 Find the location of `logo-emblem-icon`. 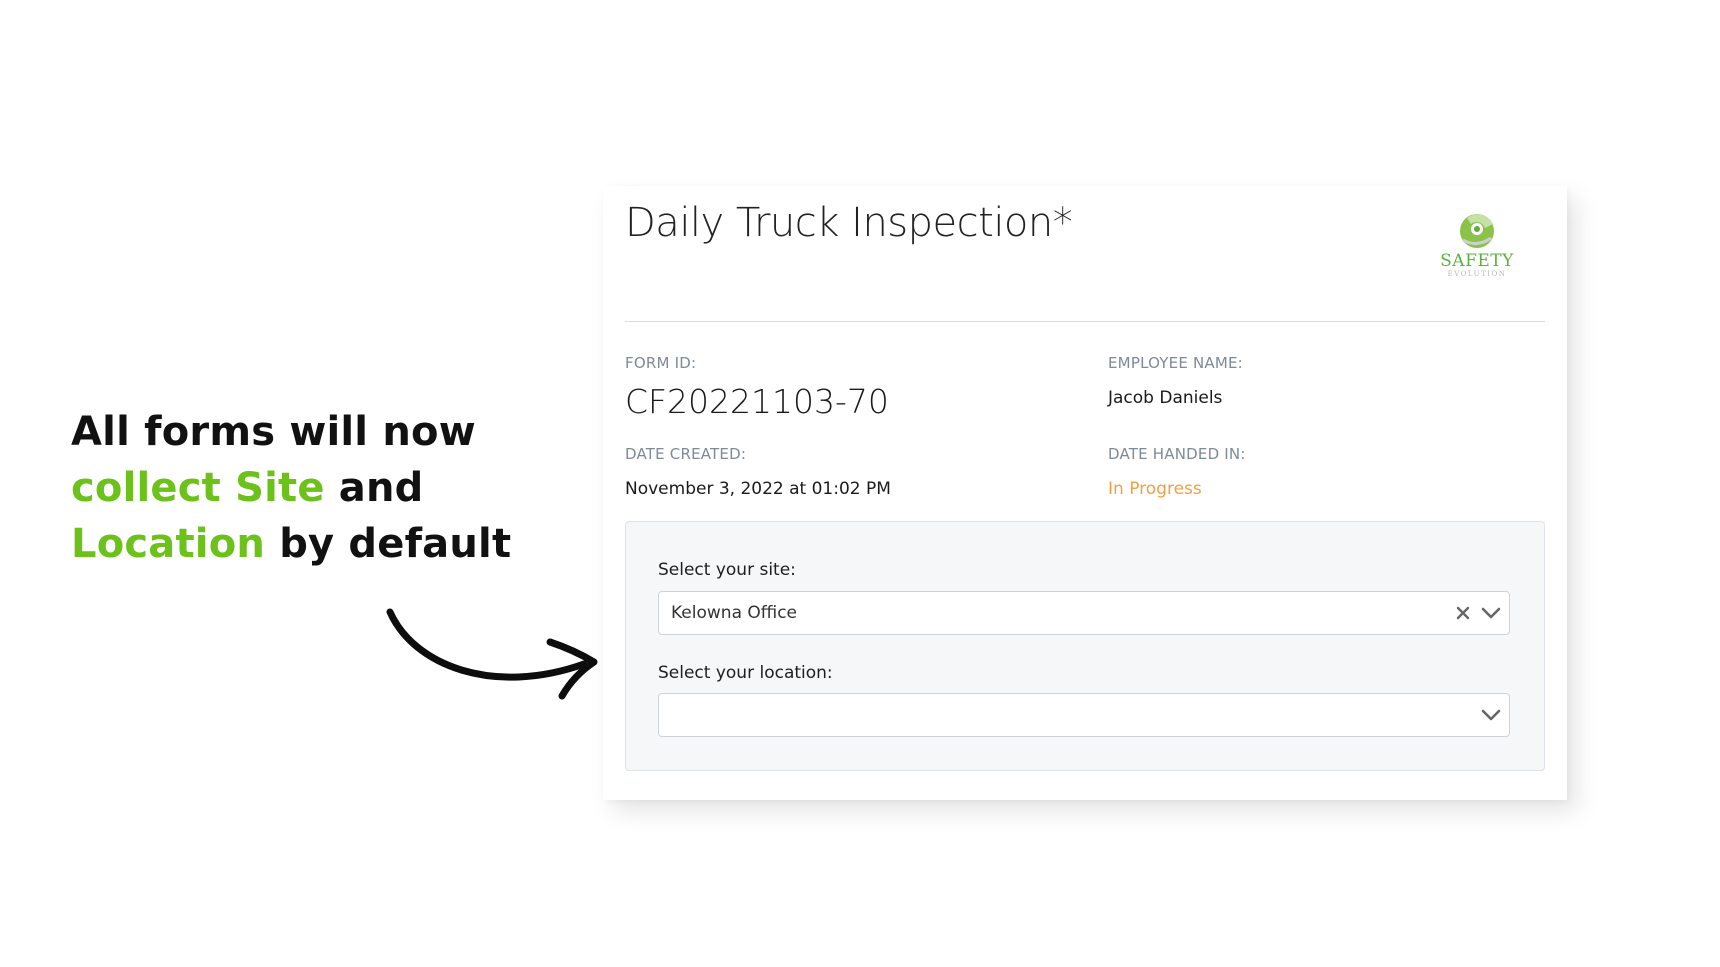

logo-emblem-icon is located at coordinates (1477, 231).